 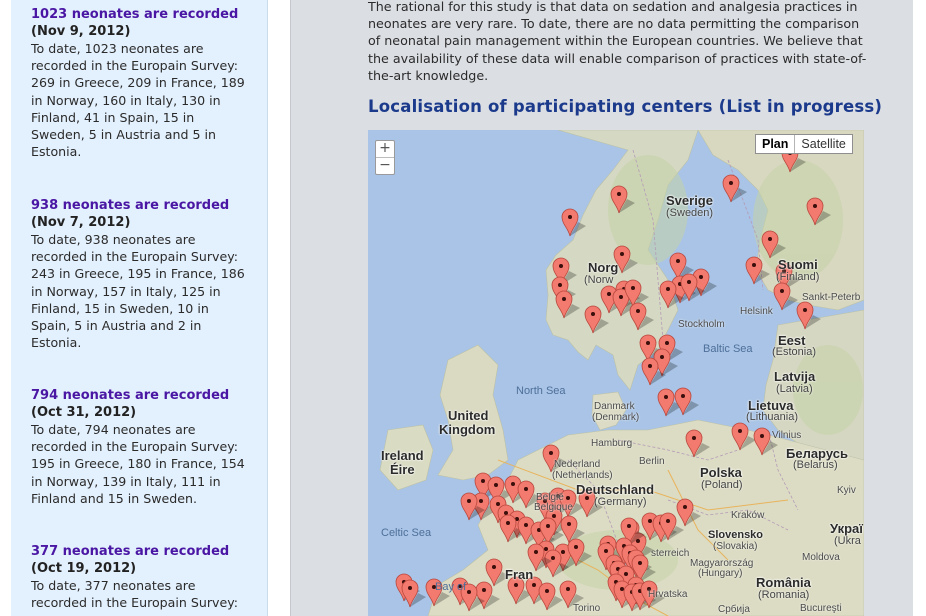 I want to click on map-label-belgique: Belgique, so click(x=553, y=507).